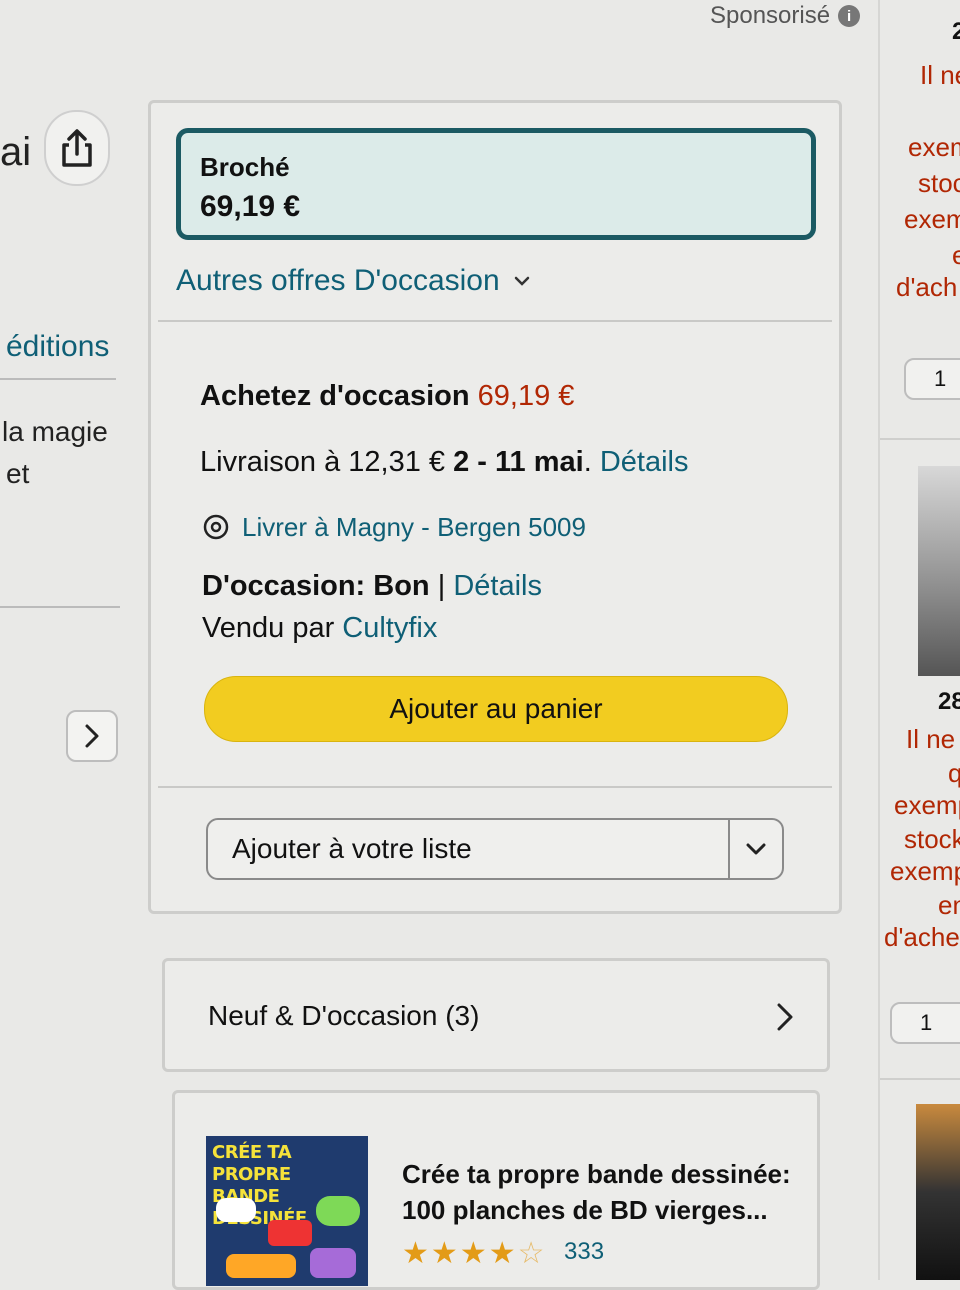 Image resolution: width=960 pixels, height=1290 pixels. What do you see at coordinates (496, 709) in the screenshot?
I see `add-to-cart-button: Ajouter au panier` at bounding box center [496, 709].